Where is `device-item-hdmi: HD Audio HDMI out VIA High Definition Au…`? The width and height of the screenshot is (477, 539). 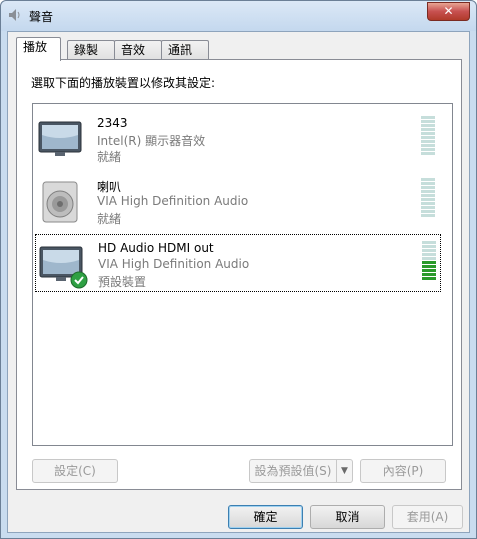
device-item-hdmi: HD Audio HDMI out VIA High Definition Au… is located at coordinates (238, 263).